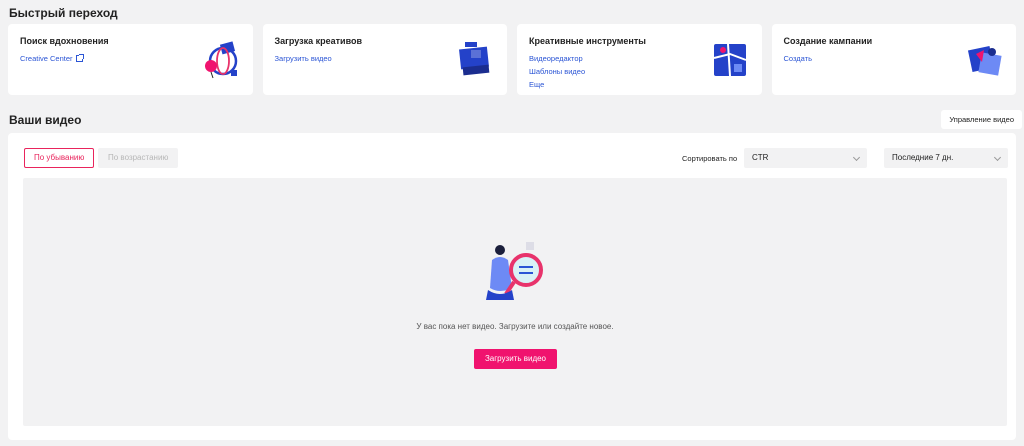 This screenshot has height=446, width=1024. I want to click on card-upload: Загрузка креативов Загрузить видео, so click(384, 59).